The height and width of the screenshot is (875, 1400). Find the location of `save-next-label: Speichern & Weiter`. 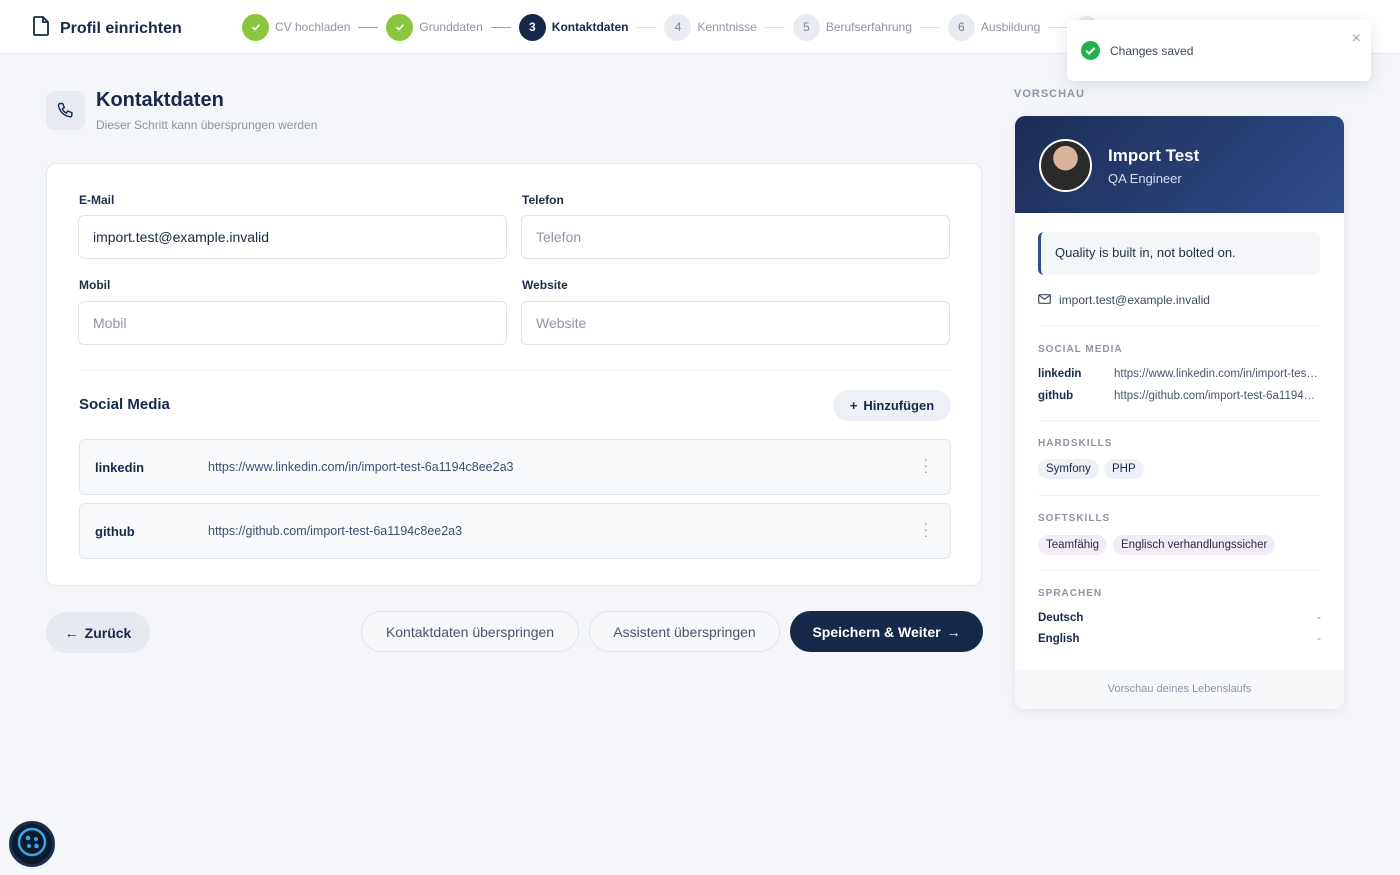

save-next-label: Speichern & Weiter is located at coordinates (876, 631).